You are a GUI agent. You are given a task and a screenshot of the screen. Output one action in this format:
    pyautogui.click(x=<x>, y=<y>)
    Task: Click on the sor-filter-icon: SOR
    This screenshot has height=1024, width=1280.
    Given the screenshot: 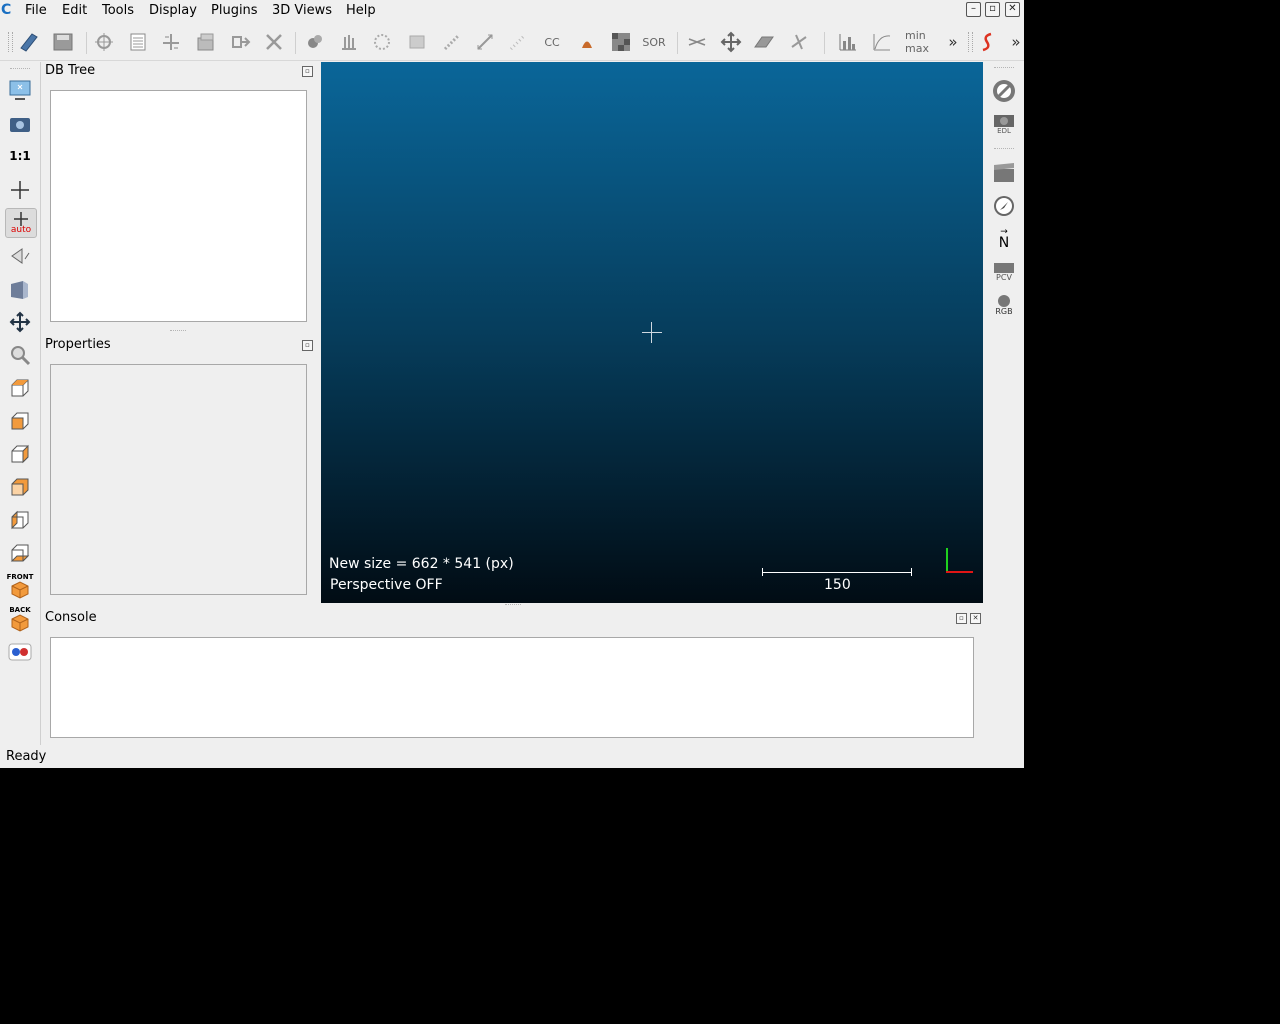 What is the action you would take?
    pyautogui.click(x=654, y=42)
    